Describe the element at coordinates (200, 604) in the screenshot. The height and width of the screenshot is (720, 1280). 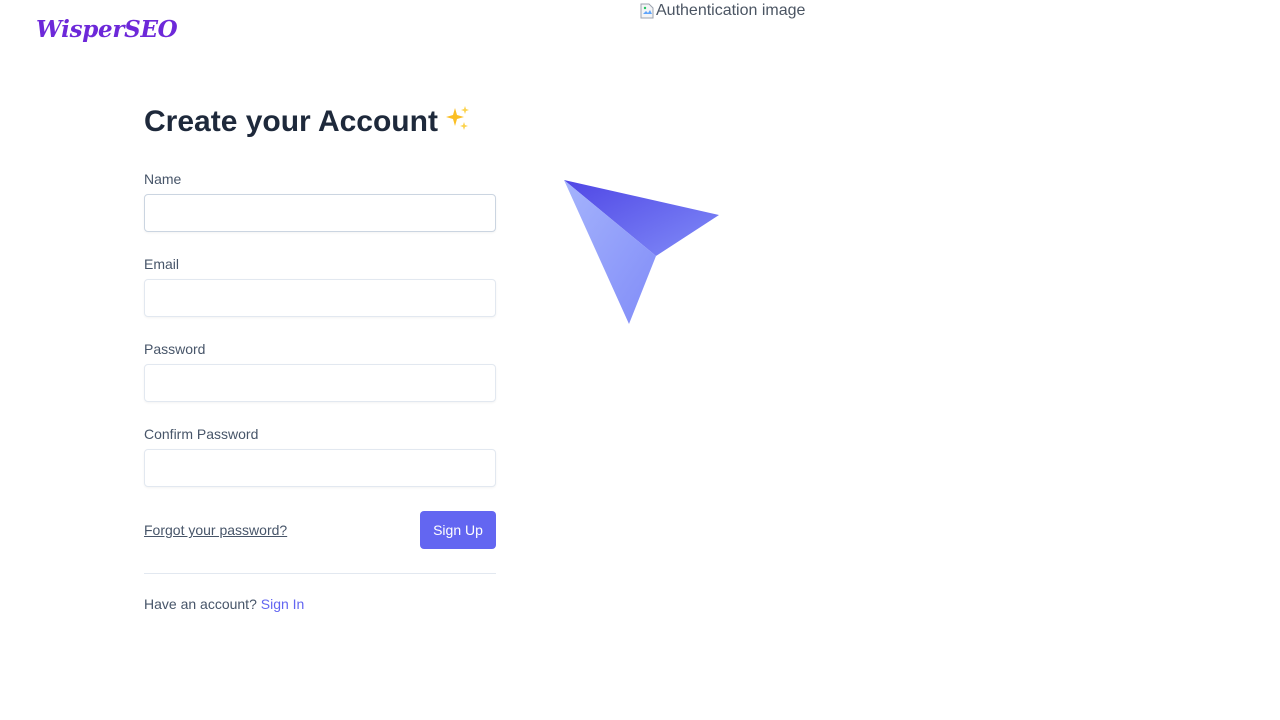
I see `signin-prompt-text: Have an account?` at that location.